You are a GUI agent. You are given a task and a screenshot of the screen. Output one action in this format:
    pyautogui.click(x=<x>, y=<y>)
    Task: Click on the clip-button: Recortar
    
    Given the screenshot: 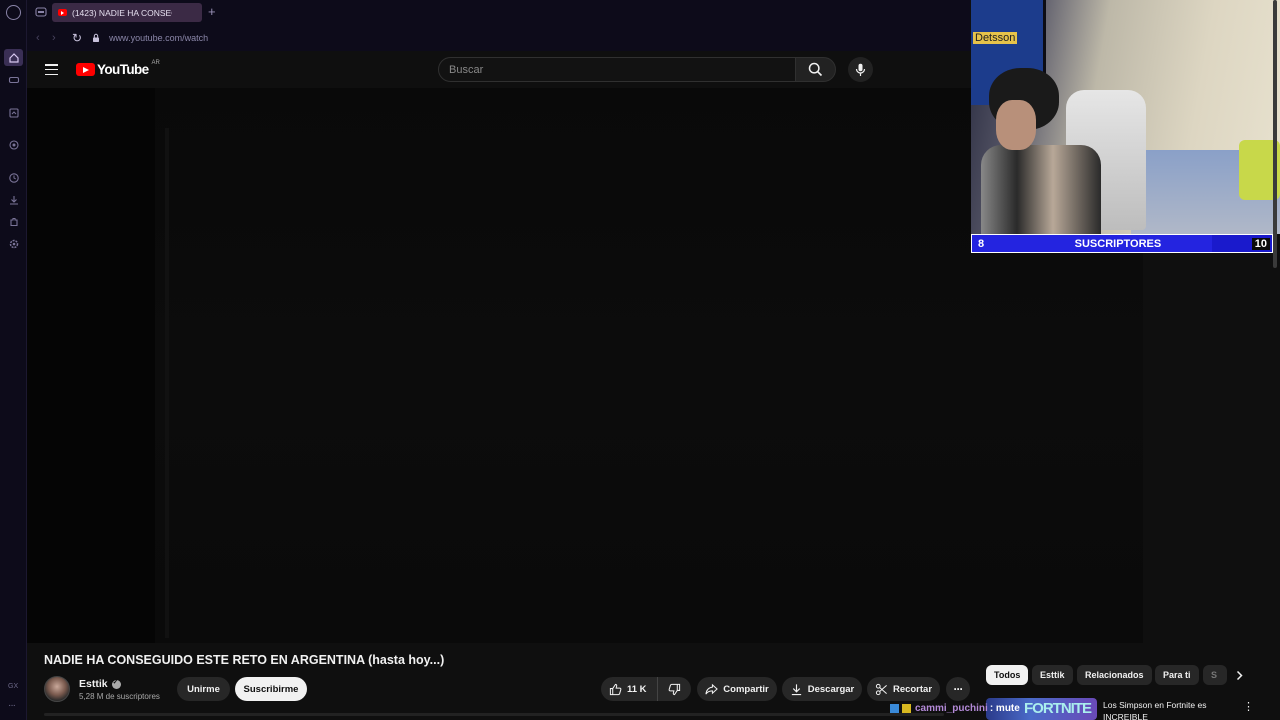 What is the action you would take?
    pyautogui.click(x=903, y=689)
    